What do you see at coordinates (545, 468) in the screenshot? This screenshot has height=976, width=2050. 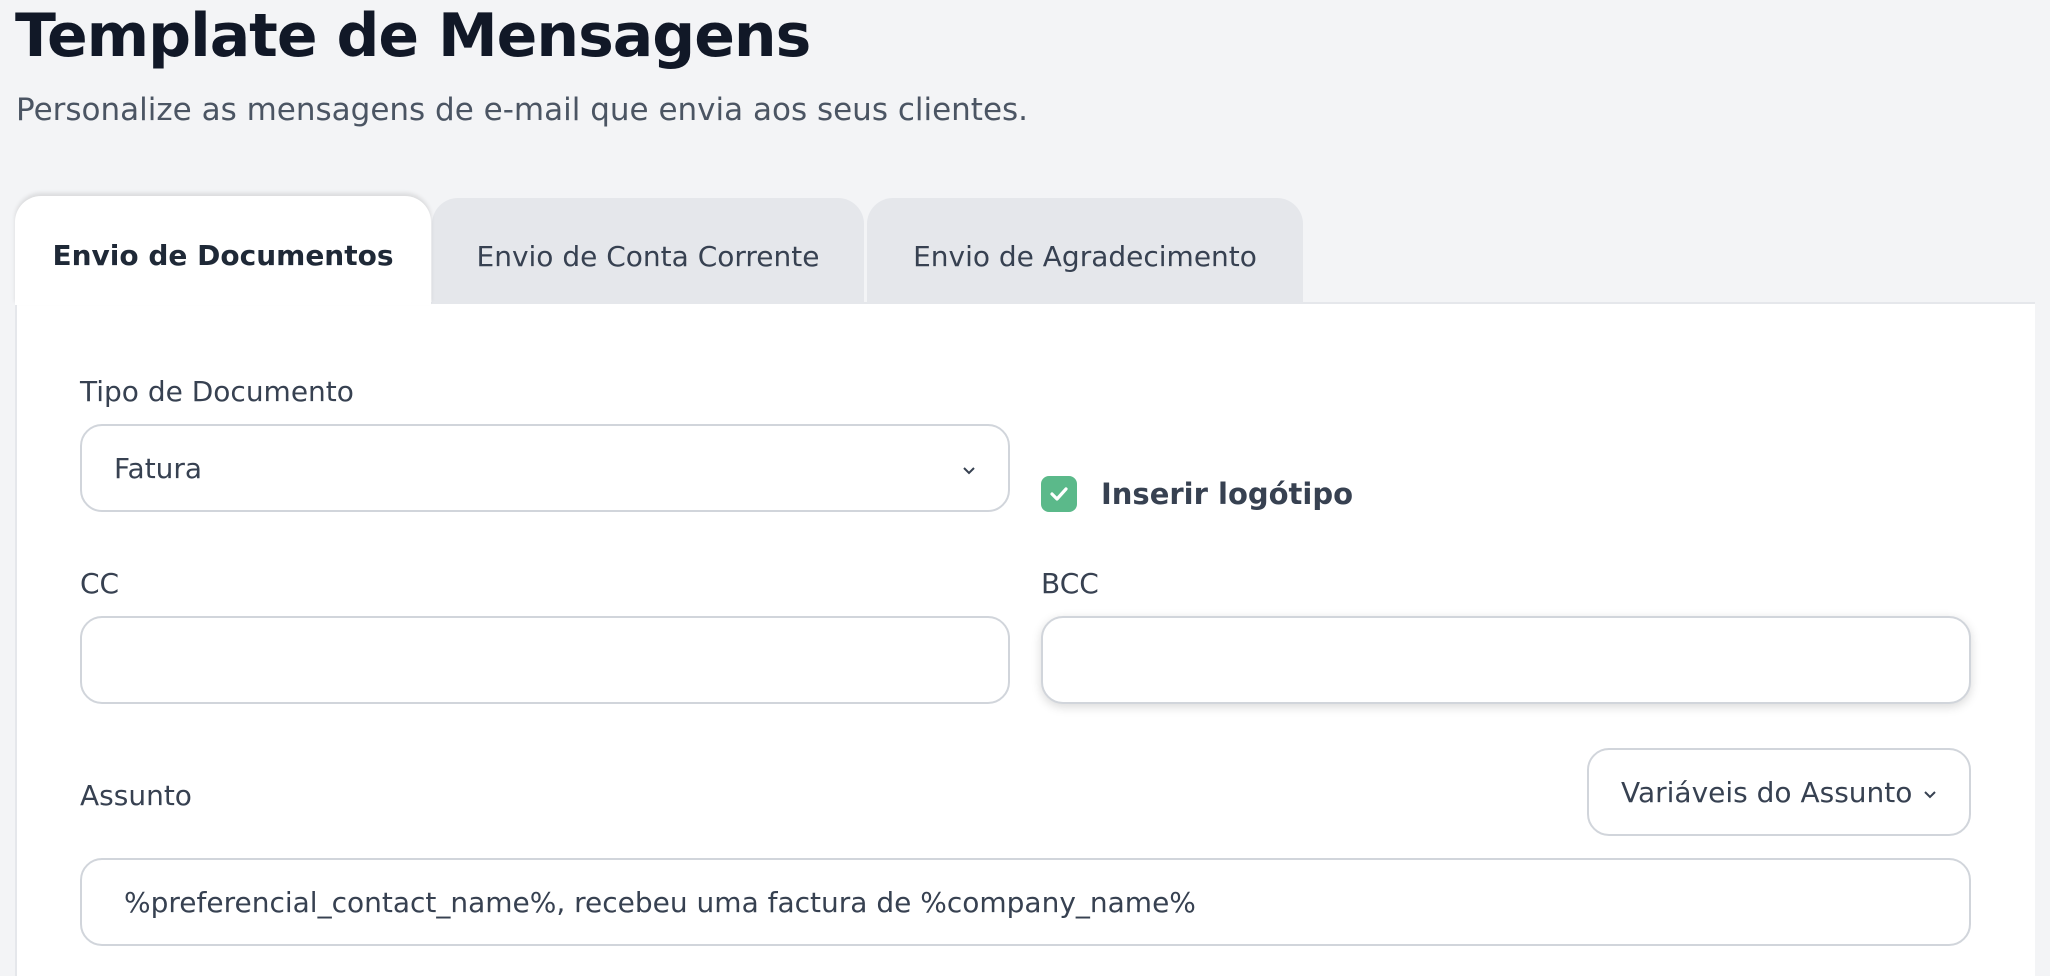 I see `document-type-select: Fatura` at bounding box center [545, 468].